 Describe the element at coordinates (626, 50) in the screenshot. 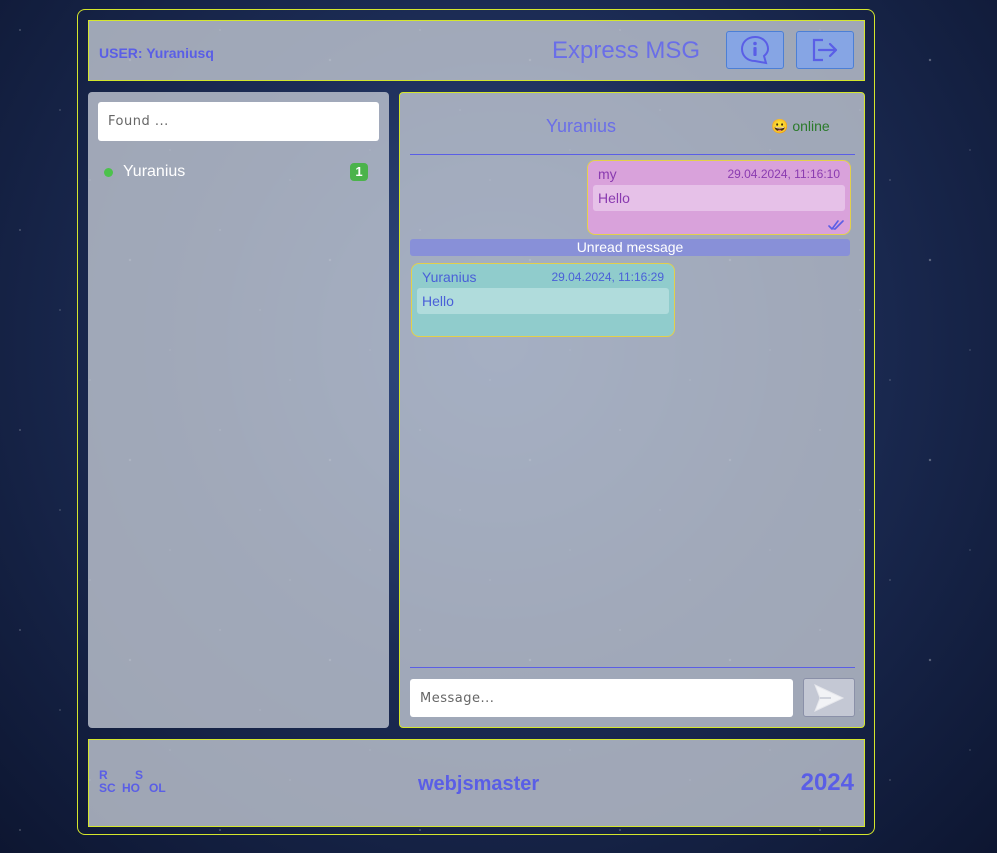

I see `app-title: Express MSG` at that location.